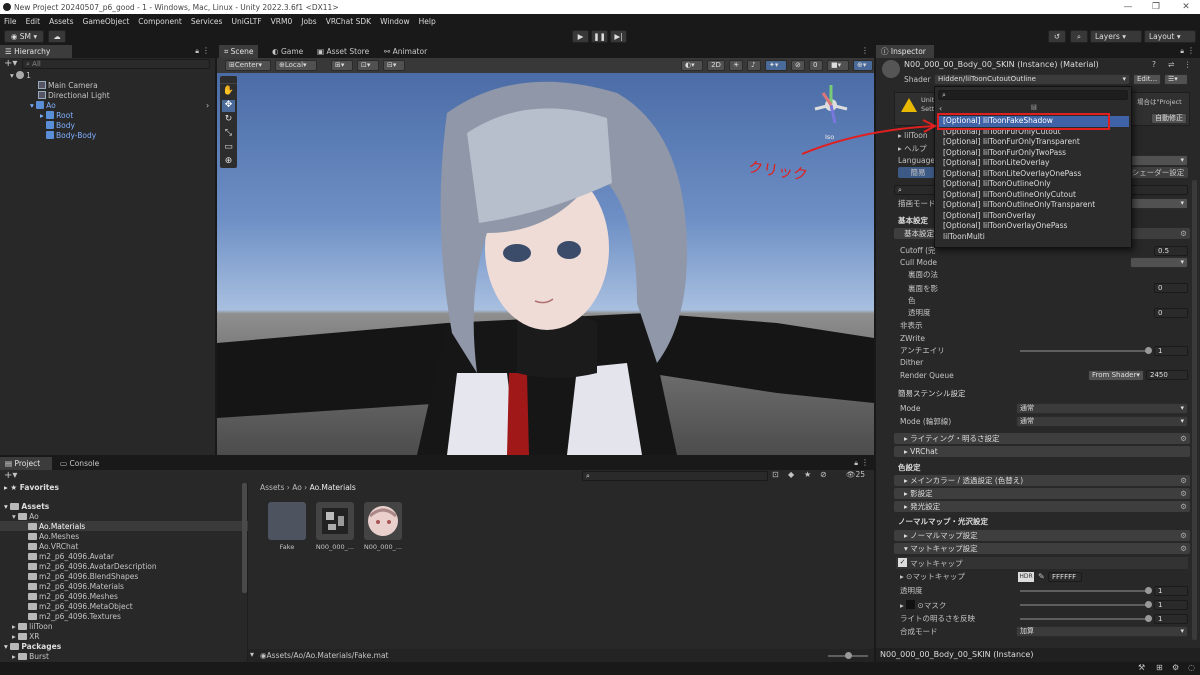 The height and width of the screenshot is (675, 1200). What do you see at coordinates (1171, 313) in the screenshot?
I see `alpha-field: 0` at bounding box center [1171, 313].